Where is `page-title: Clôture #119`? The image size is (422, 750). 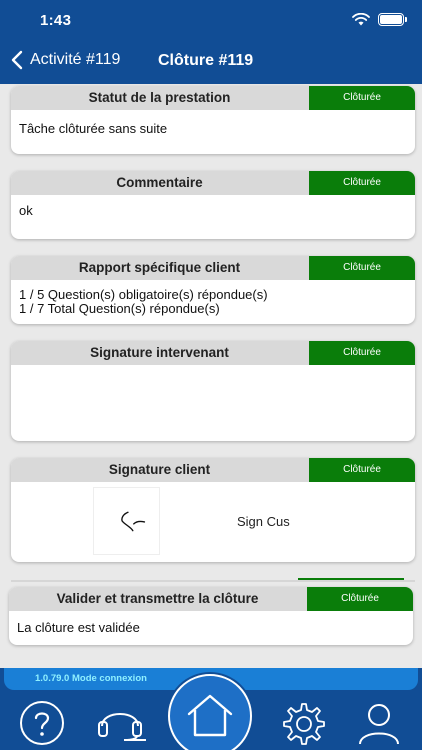
page-title: Clôture #119 is located at coordinates (206, 60).